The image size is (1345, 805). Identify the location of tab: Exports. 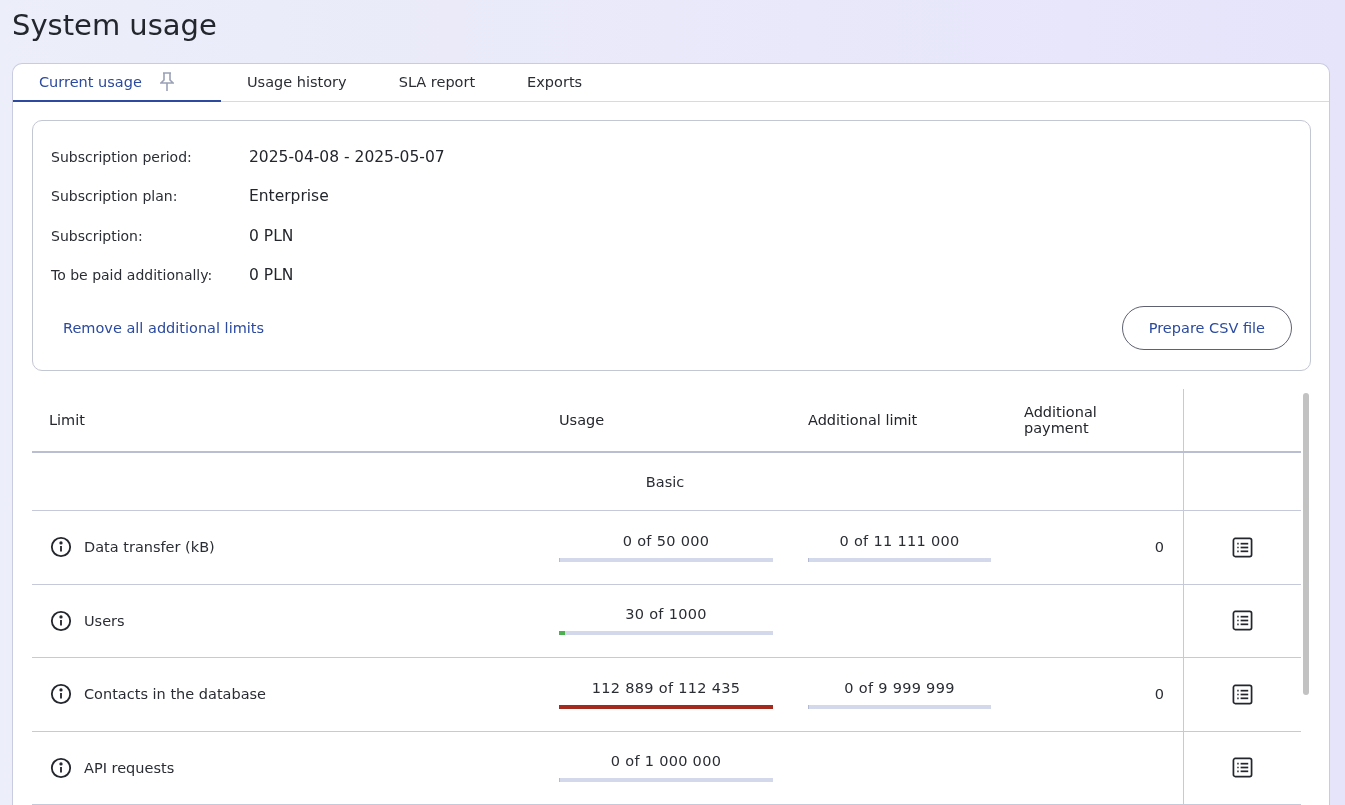
(555, 83).